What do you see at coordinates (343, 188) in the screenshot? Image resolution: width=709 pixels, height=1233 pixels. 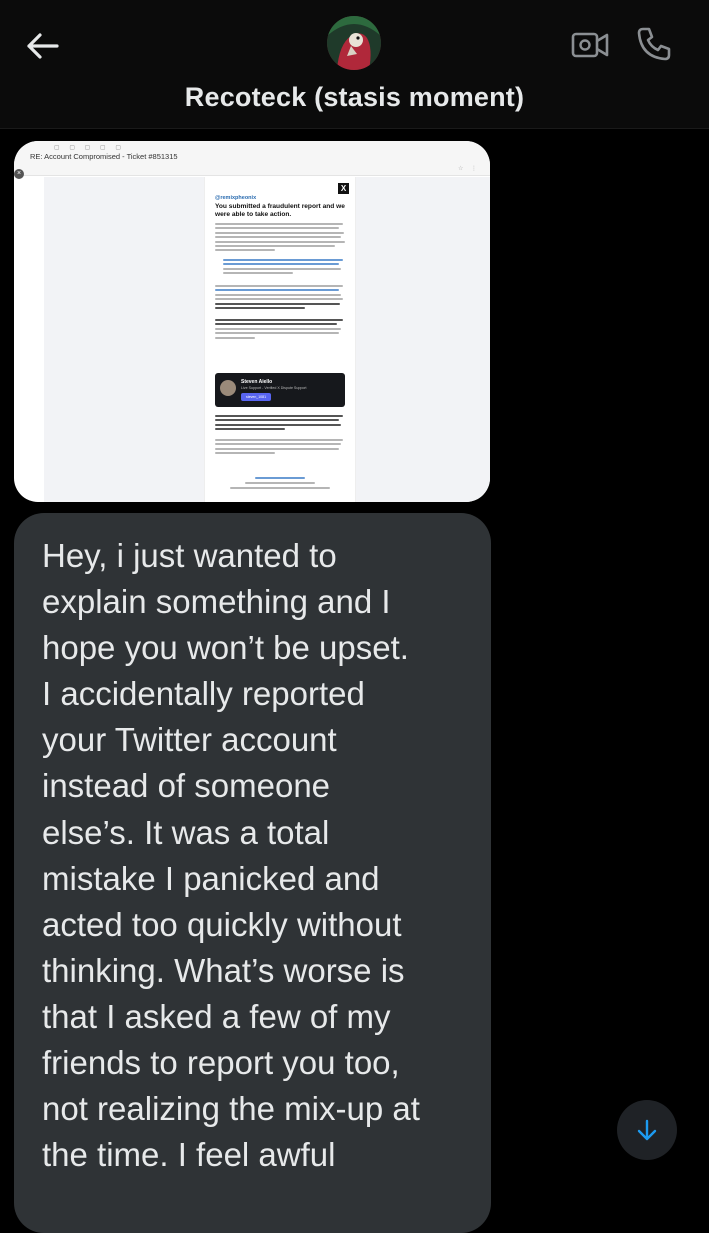 I see `x-logo-icon: X` at bounding box center [343, 188].